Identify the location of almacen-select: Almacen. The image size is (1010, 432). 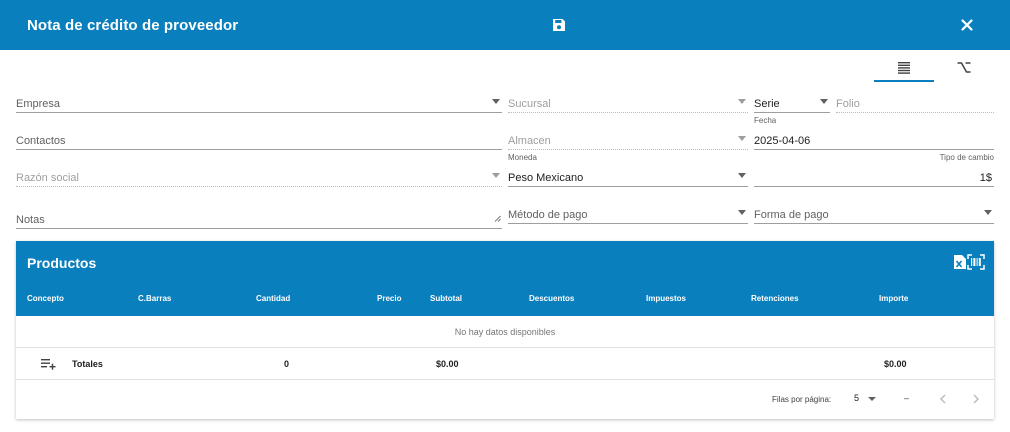
(628, 140).